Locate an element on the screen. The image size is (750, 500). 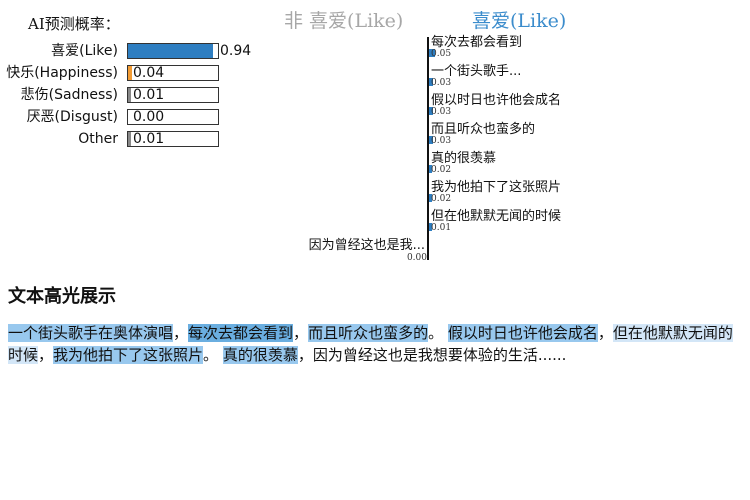
prediction-value: 0.00 is located at coordinates (149, 117).